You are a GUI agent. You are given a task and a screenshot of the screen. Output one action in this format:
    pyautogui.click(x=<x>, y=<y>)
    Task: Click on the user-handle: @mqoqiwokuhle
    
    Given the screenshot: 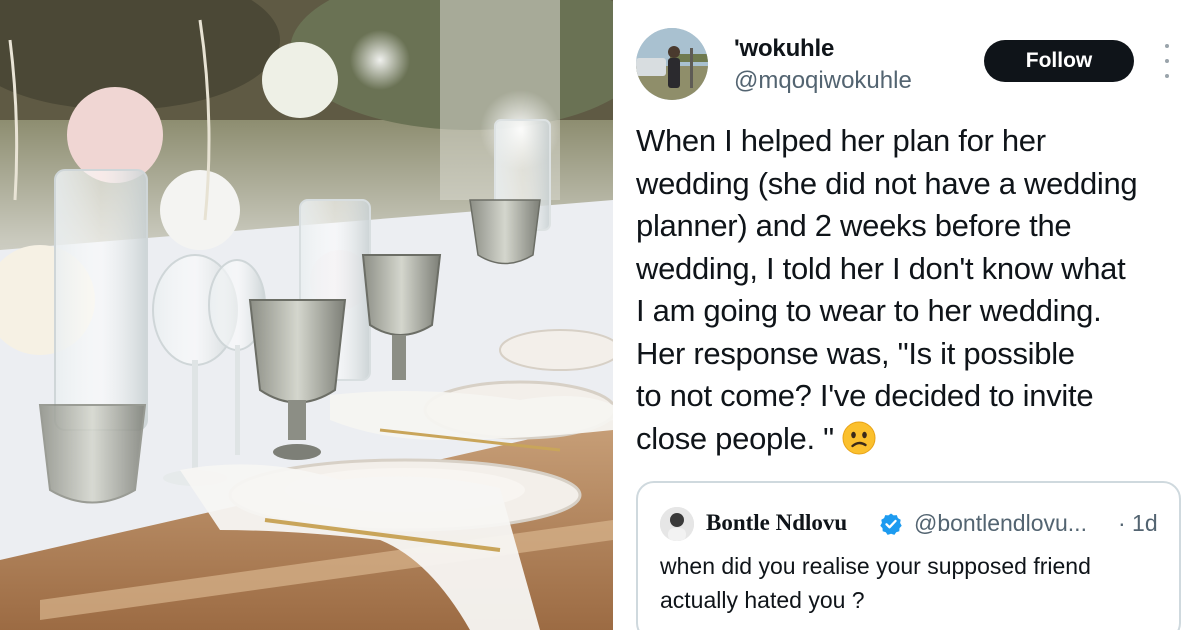 What is the action you would take?
    pyautogui.click(x=823, y=81)
    